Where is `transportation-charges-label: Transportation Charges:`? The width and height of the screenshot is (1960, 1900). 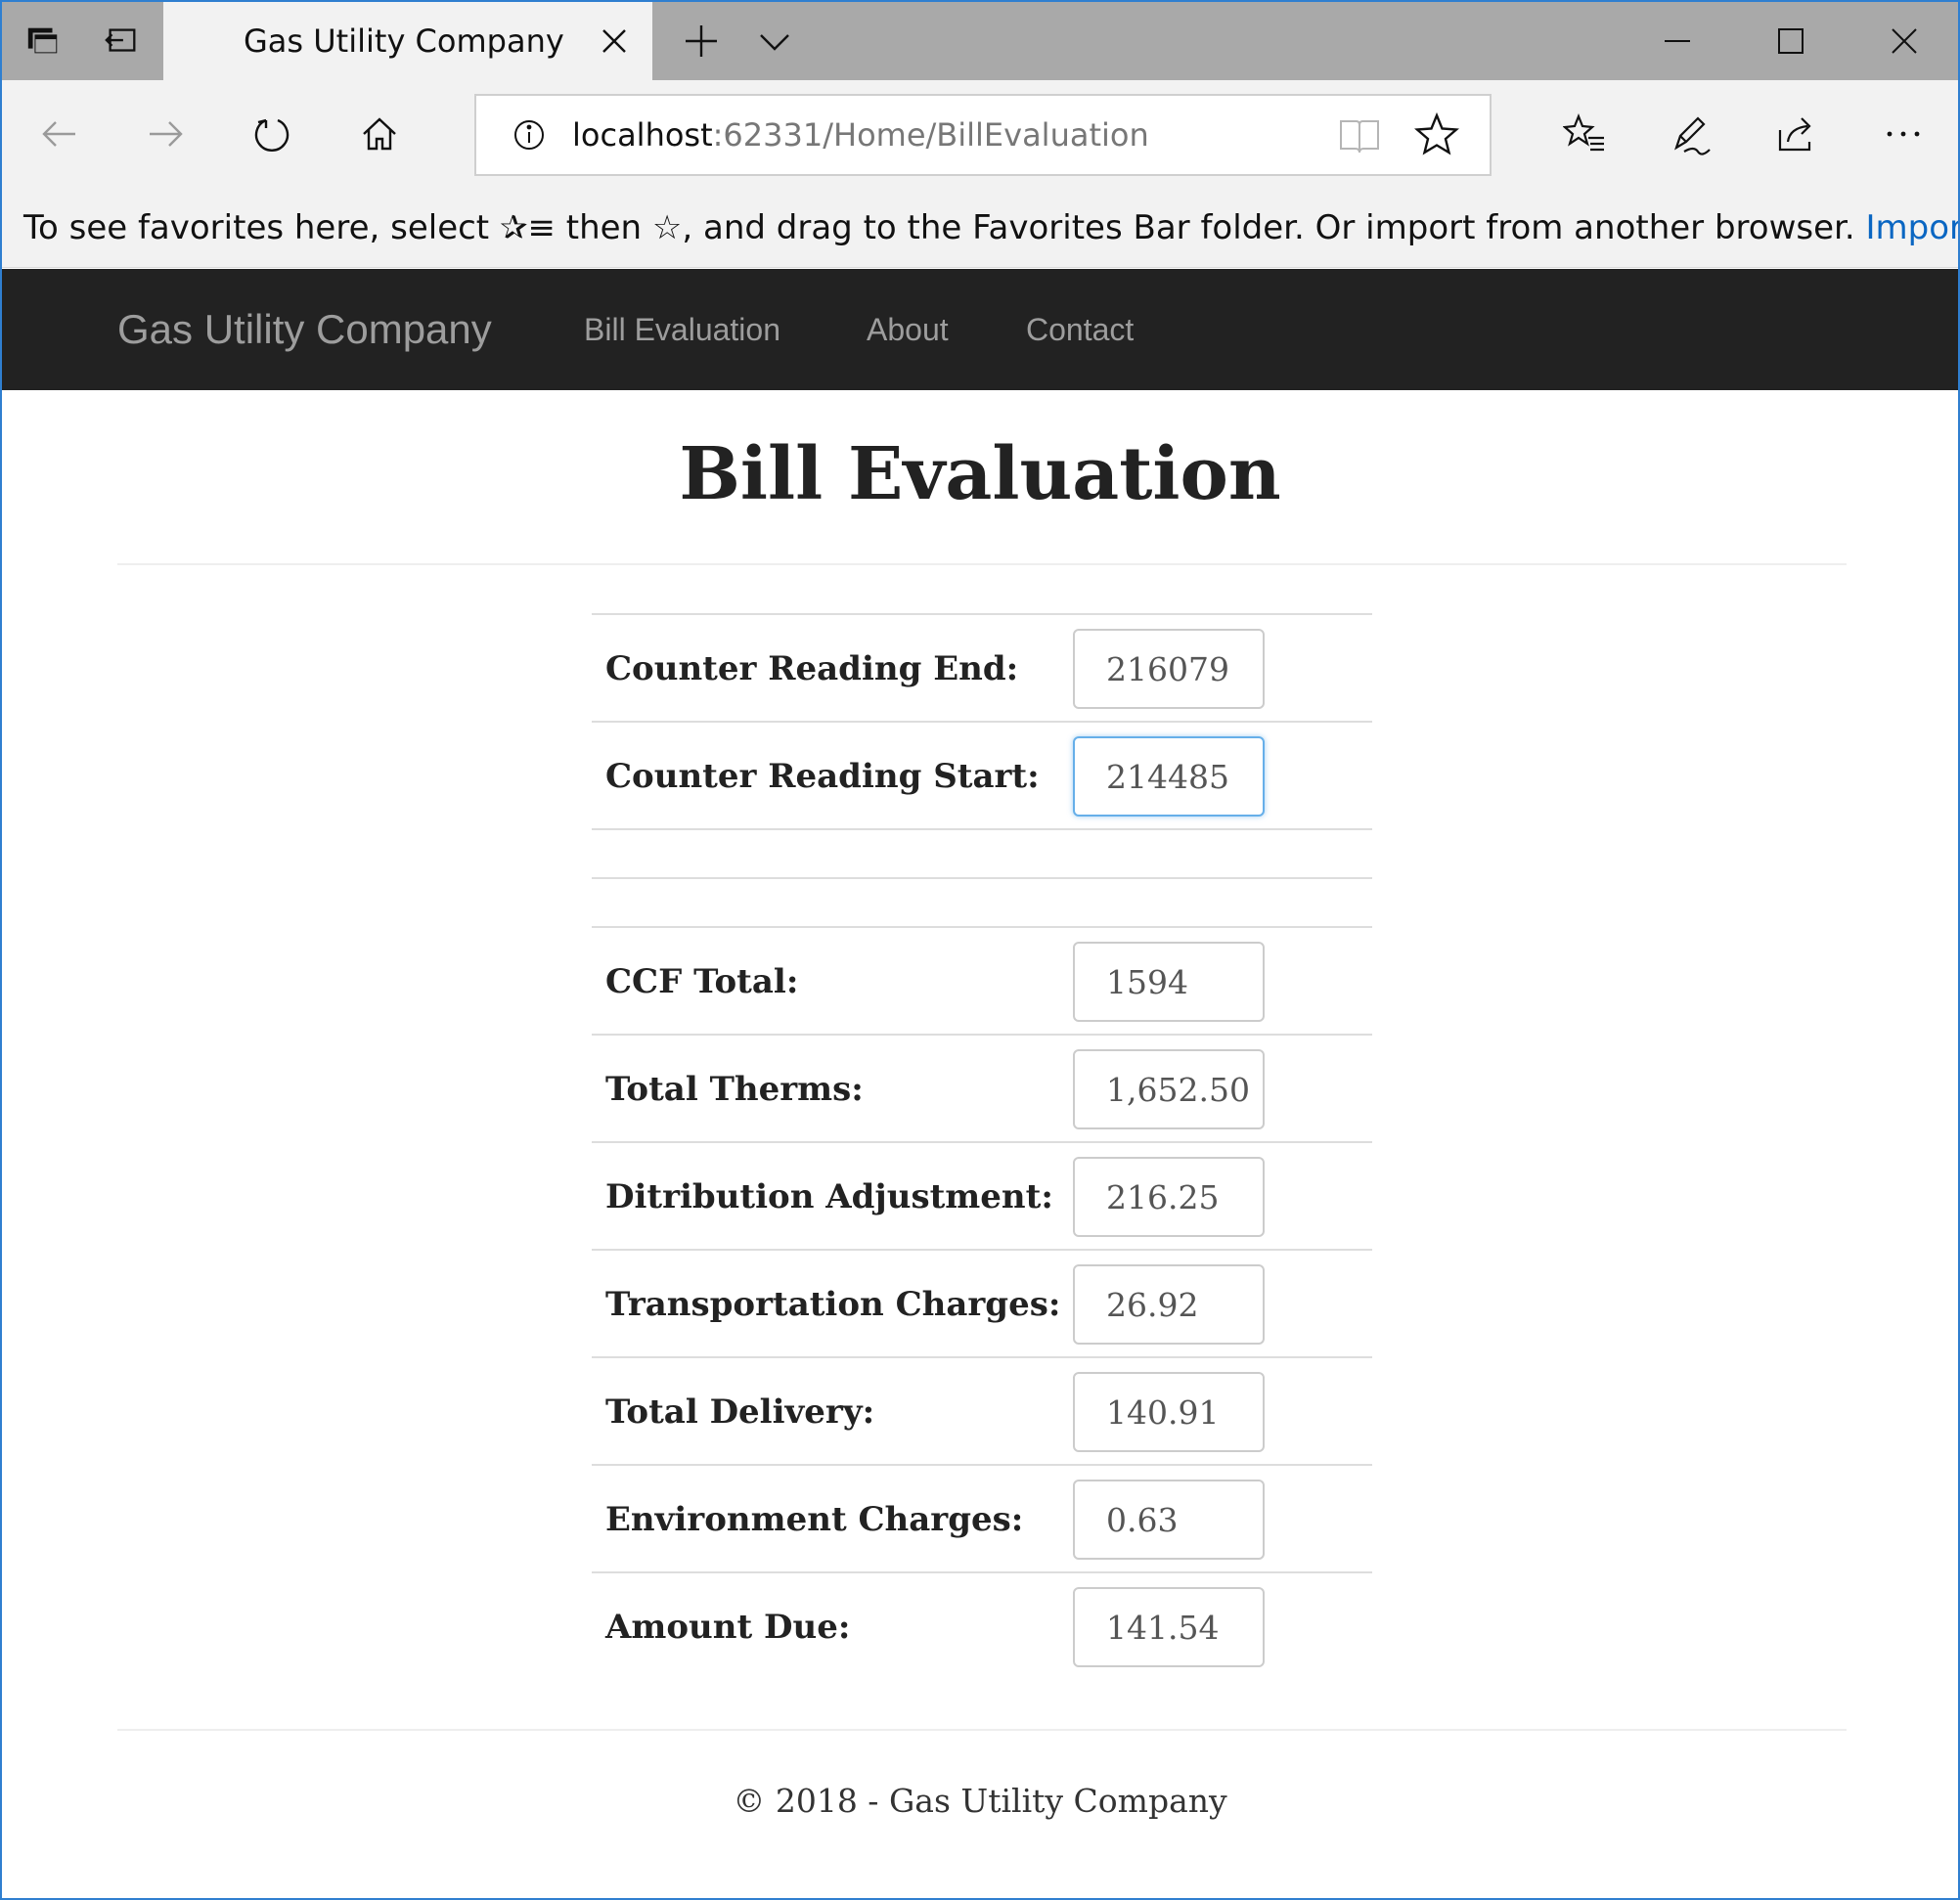
transportation-charges-label: Transportation Charges: is located at coordinates (833, 1304).